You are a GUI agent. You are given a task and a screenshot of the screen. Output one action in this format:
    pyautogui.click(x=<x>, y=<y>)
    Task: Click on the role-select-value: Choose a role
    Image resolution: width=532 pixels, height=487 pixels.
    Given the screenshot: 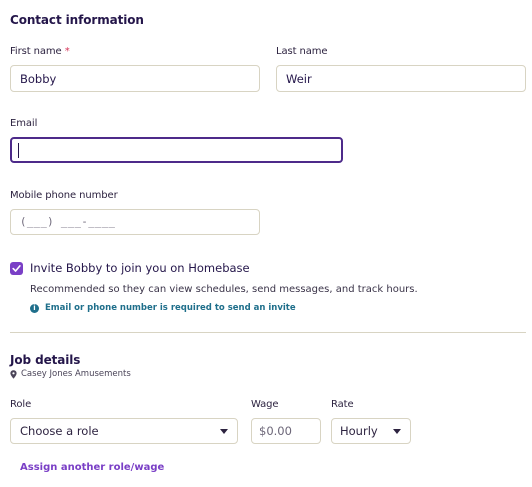 What is the action you would take?
    pyautogui.click(x=59, y=431)
    